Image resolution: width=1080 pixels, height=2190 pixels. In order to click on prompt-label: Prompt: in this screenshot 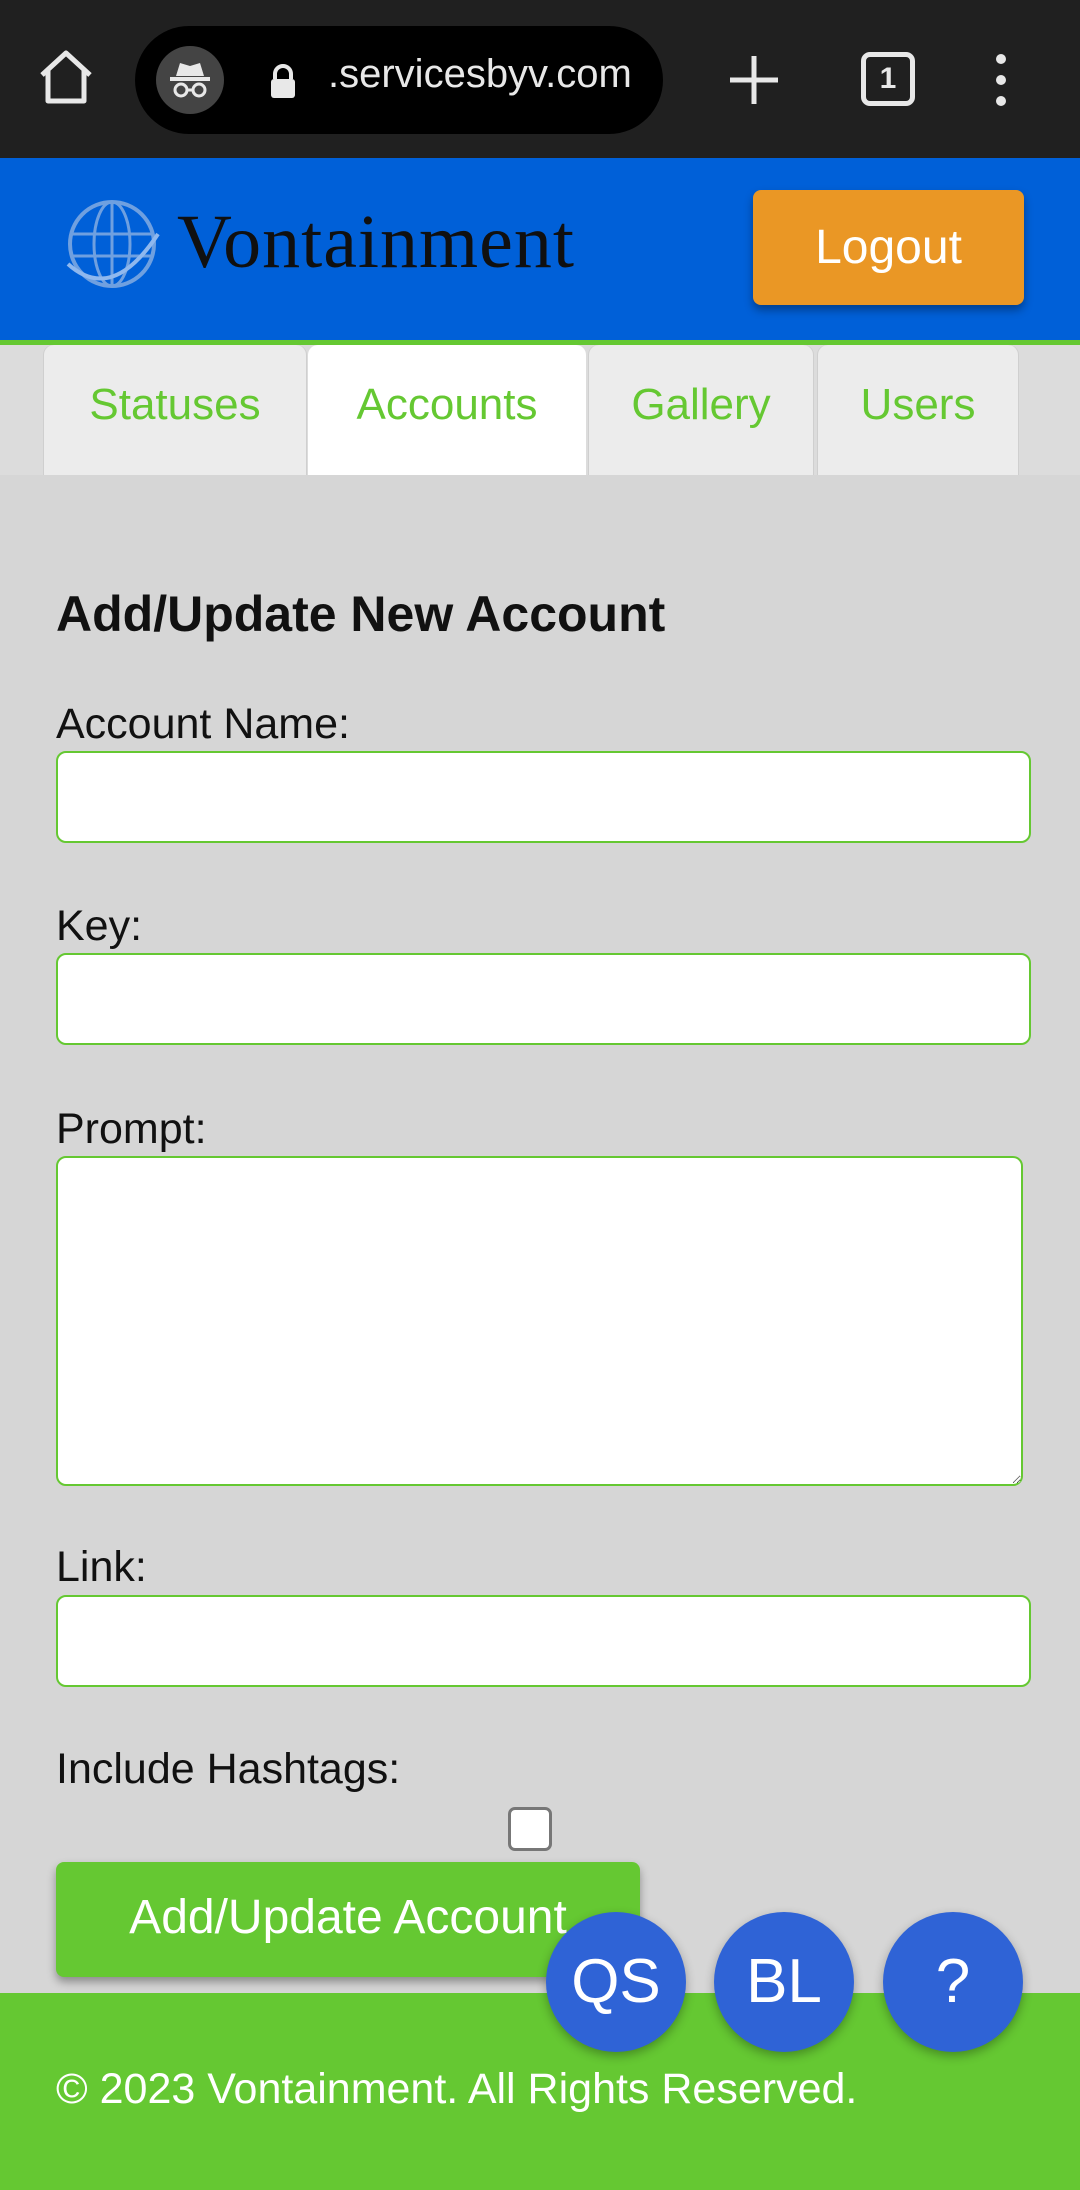, I will do `click(131, 1129)`.